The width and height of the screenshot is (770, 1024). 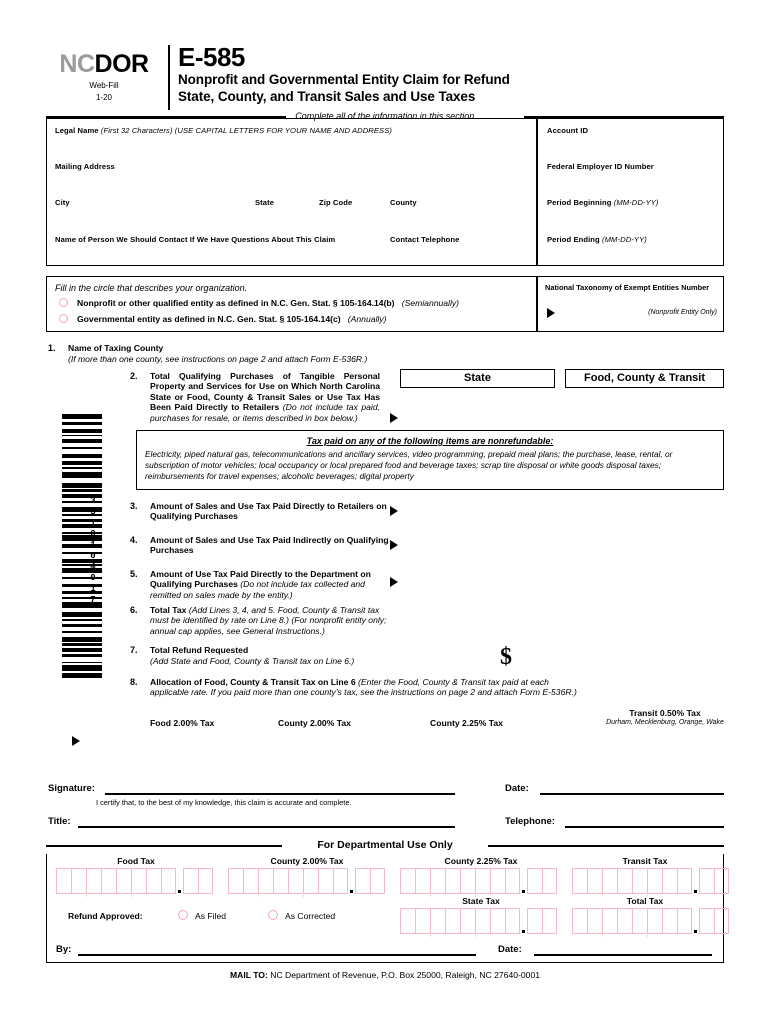 What do you see at coordinates (277, 955) in the screenshot?
I see `dept-by-line` at bounding box center [277, 955].